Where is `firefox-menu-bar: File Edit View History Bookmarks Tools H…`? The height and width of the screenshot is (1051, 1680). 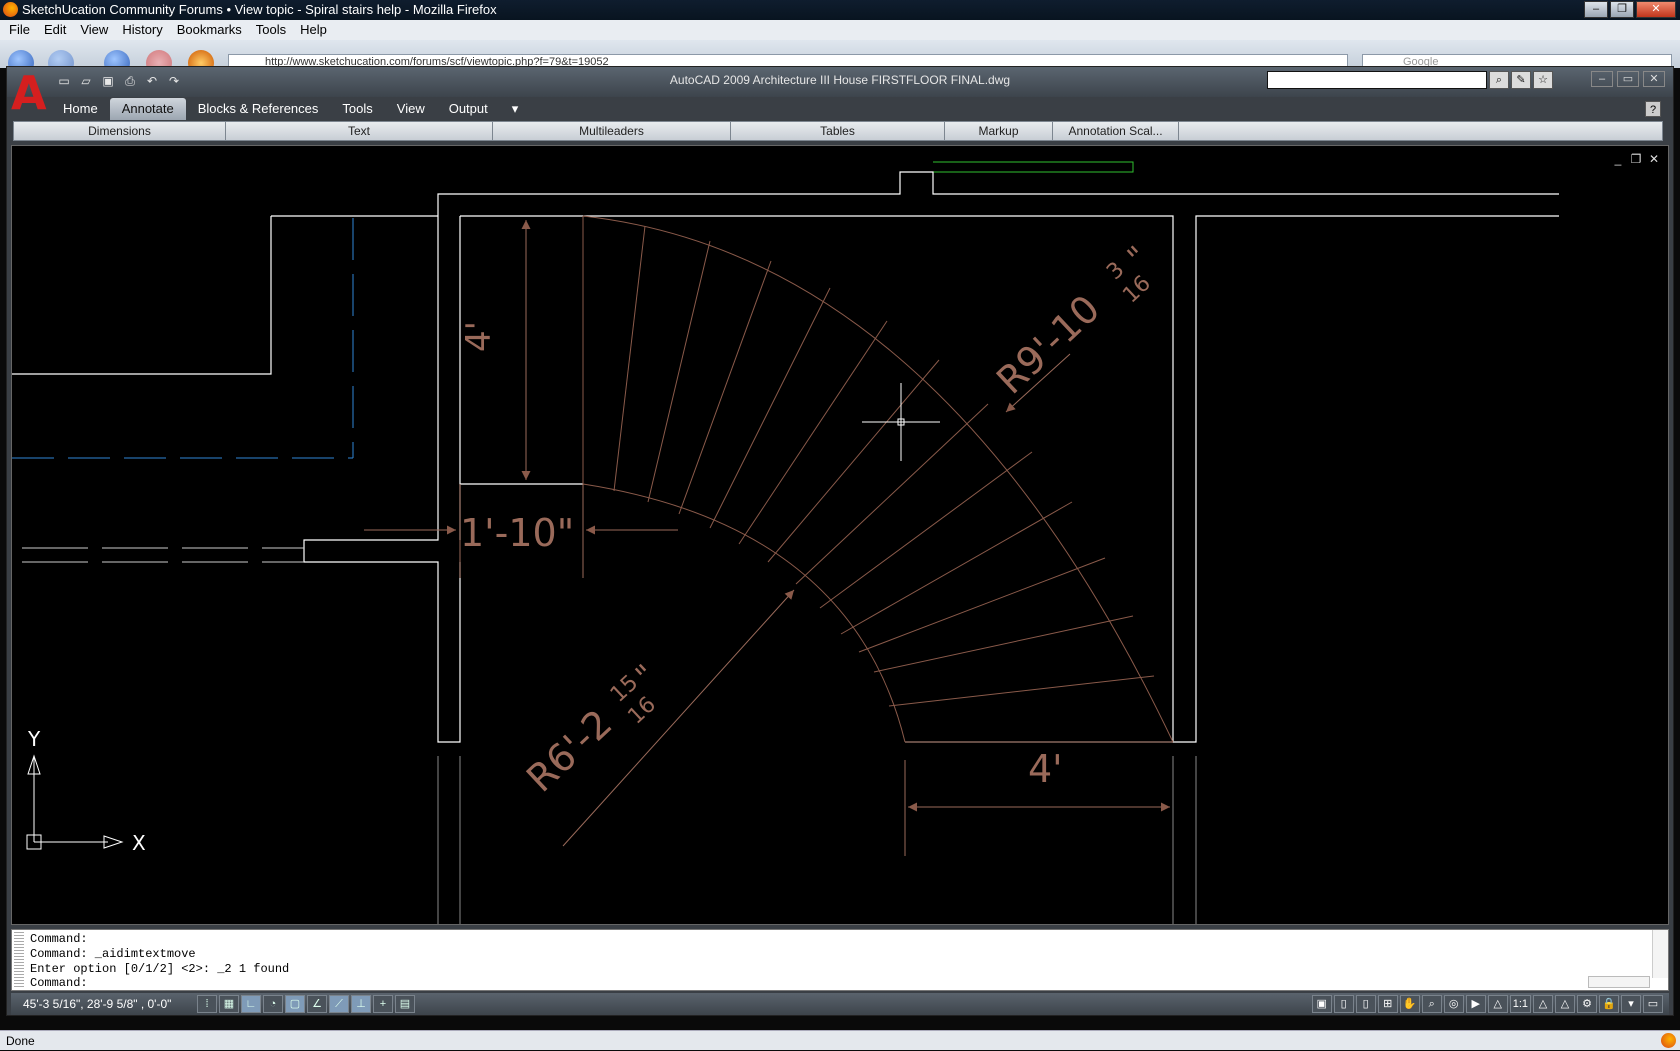 firefox-menu-bar: File Edit View History Bookmarks Tools H… is located at coordinates (840, 30).